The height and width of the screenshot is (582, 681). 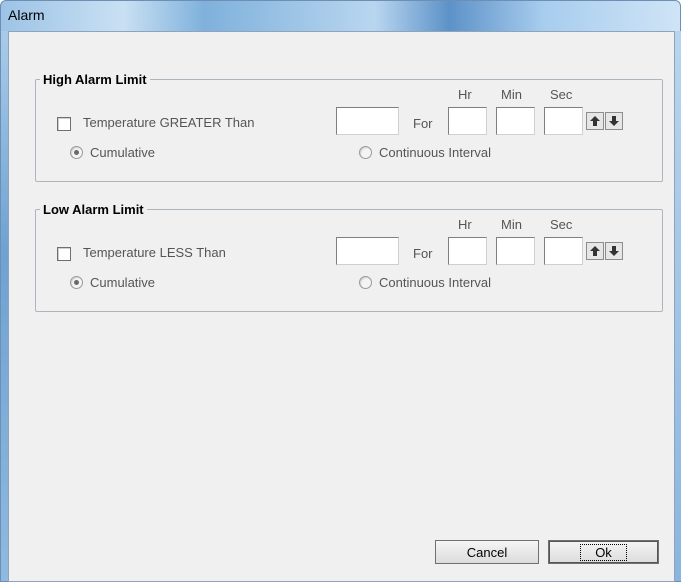 I want to click on high-continuous-interval-label: Continuous Interval, so click(x=435, y=152).